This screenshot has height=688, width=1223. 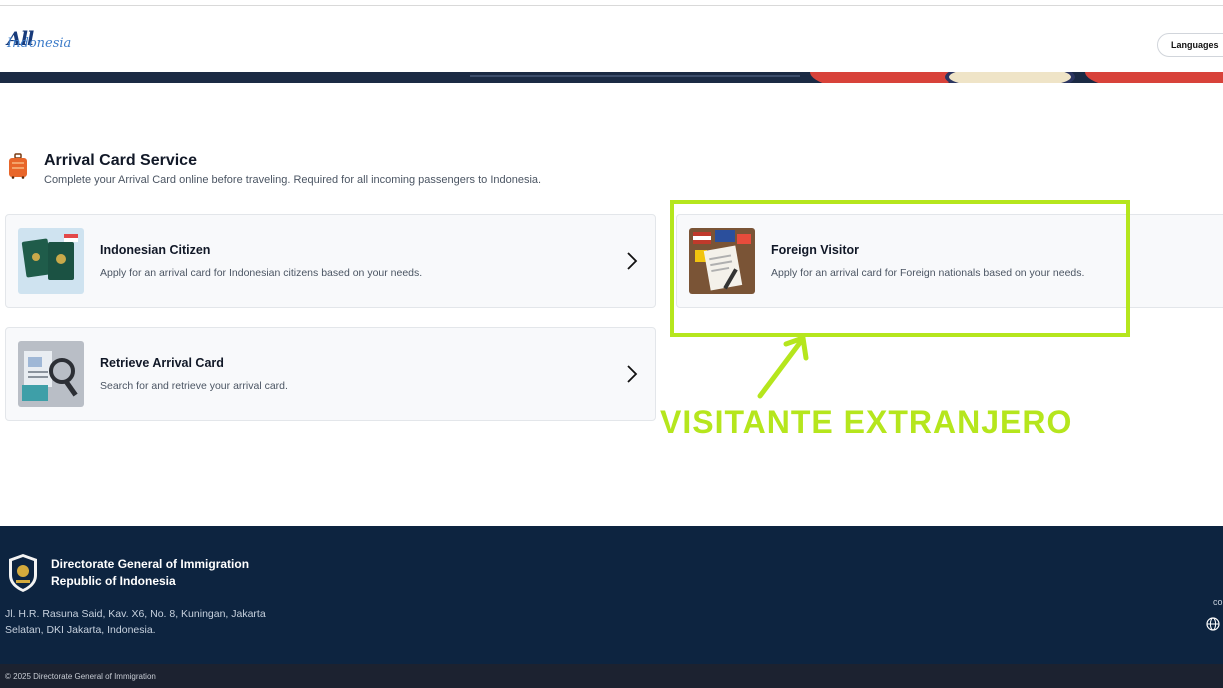 I want to click on site-header: All Indonesia Languages, so click(x=611, y=39).